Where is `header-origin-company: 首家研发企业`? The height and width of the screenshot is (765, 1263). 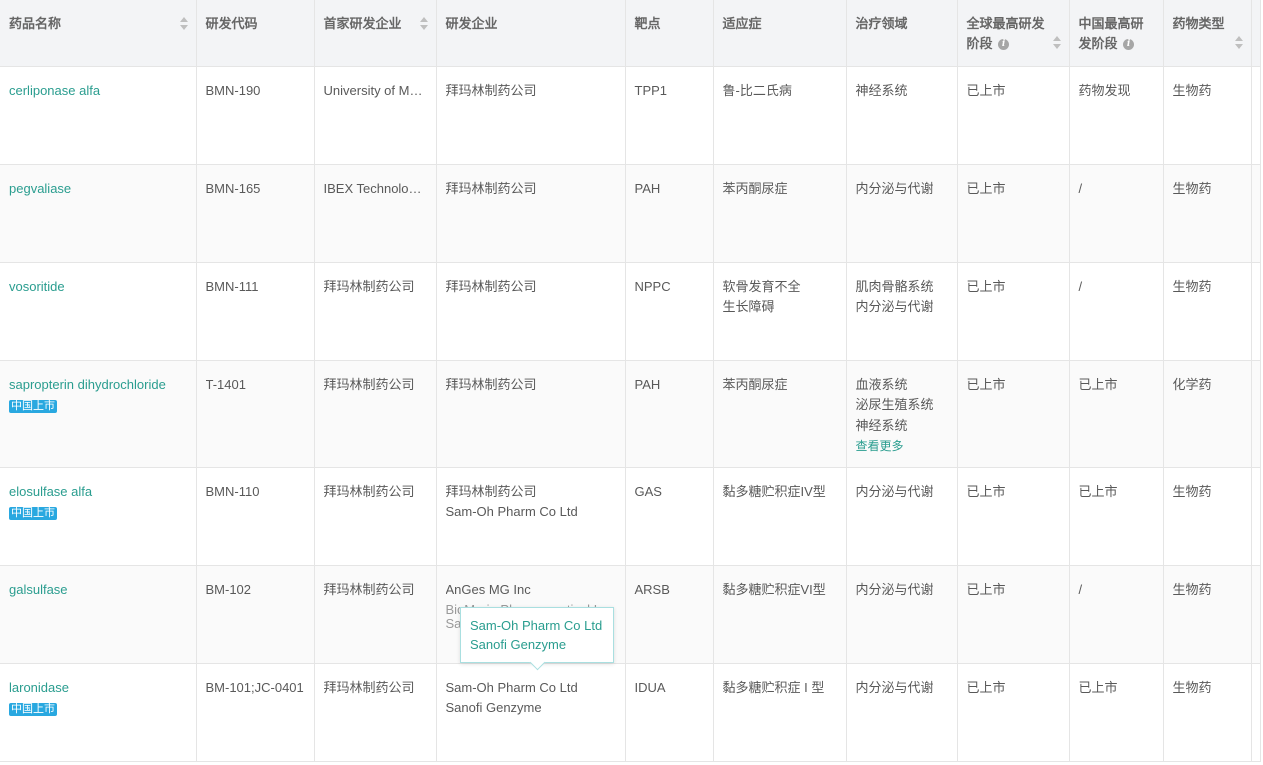 header-origin-company: 首家研发企业 is located at coordinates (375, 33).